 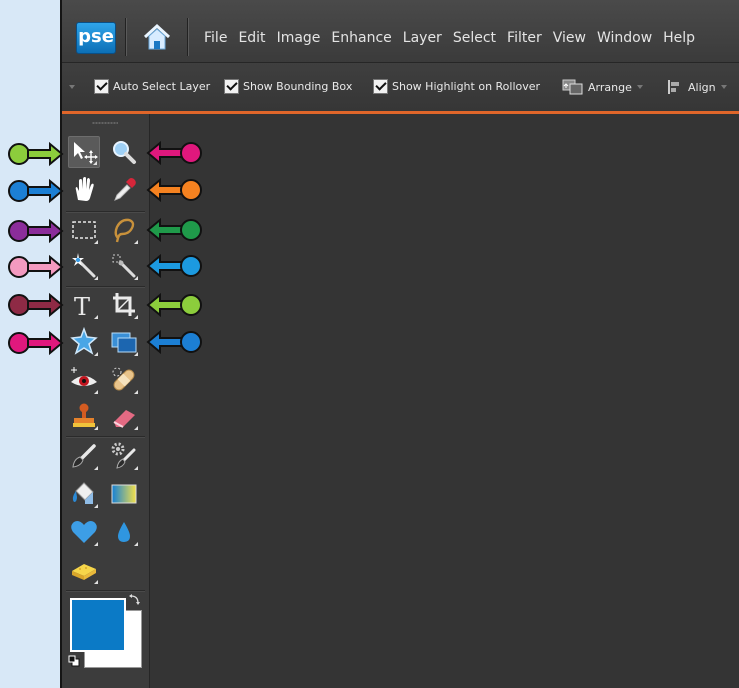 What do you see at coordinates (84, 376) in the screenshot?
I see `red-eye-icon` at bounding box center [84, 376].